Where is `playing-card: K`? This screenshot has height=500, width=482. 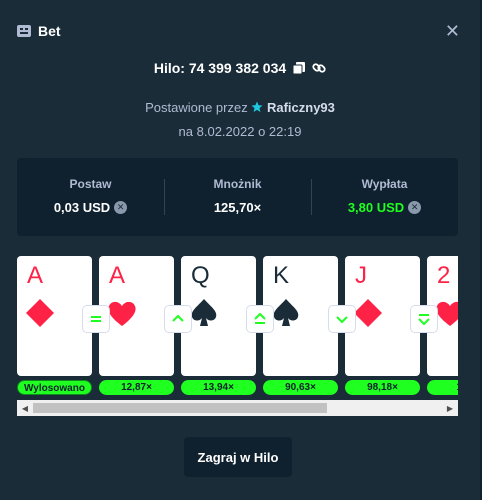 playing-card: K is located at coordinates (300, 316).